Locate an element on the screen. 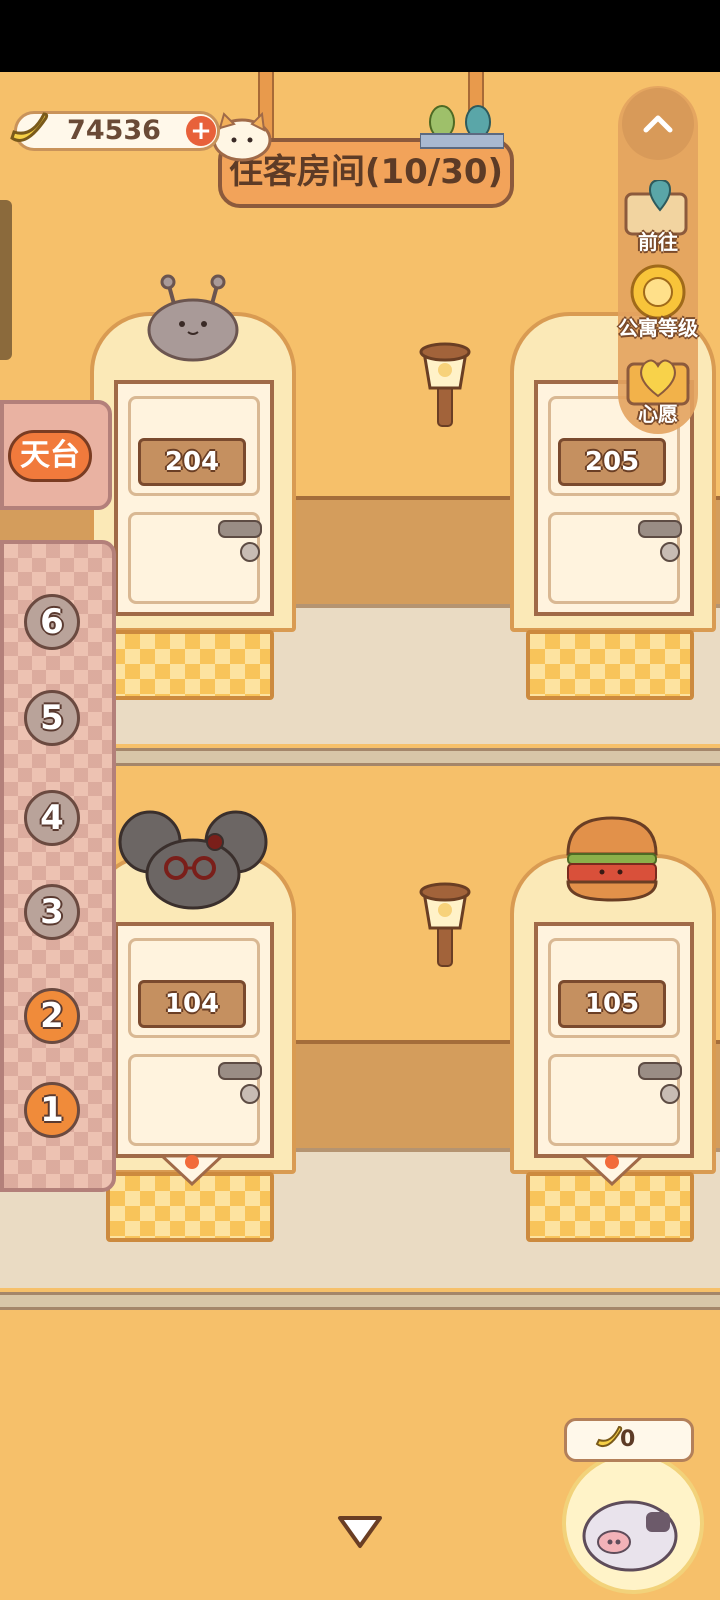 The width and height of the screenshot is (720, 1600). scroll-down-icon is located at coordinates (360, 1532).